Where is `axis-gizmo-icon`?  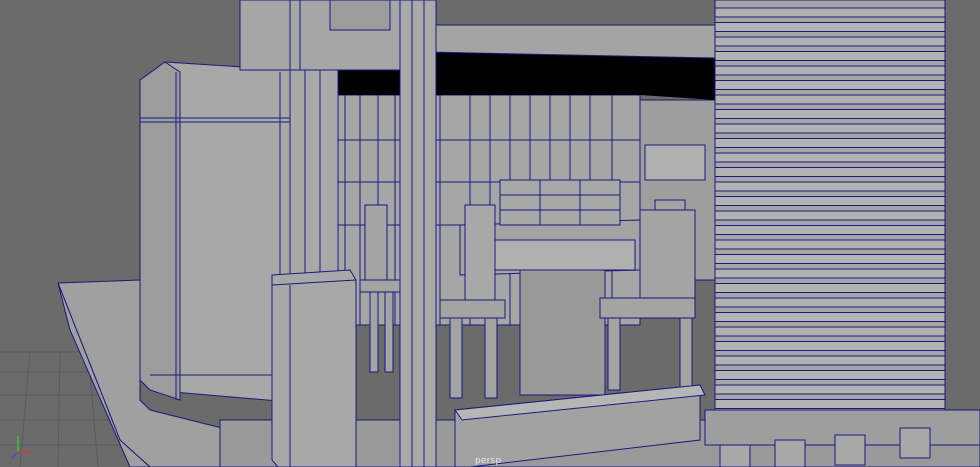 axis-gizmo-icon is located at coordinates (25, 445).